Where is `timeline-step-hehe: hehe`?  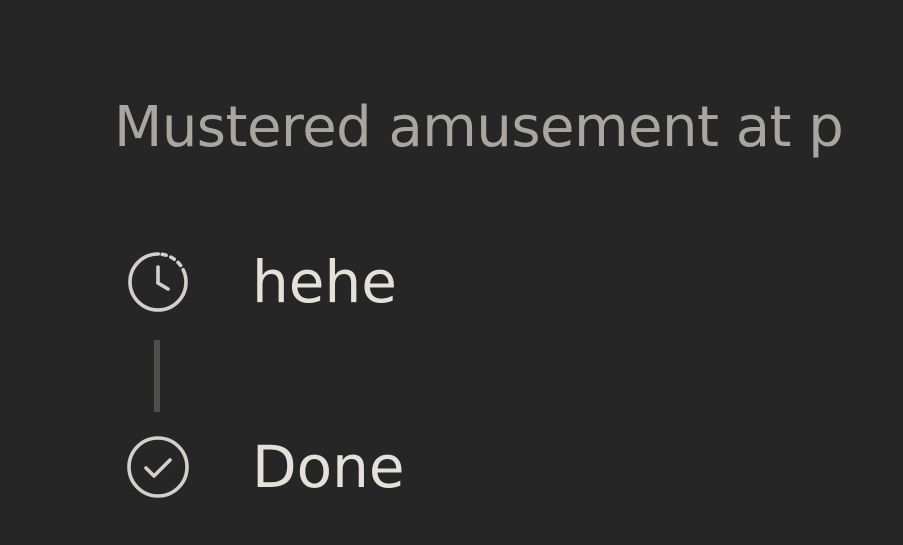
timeline-step-hehe: hehe is located at coordinates (260, 282).